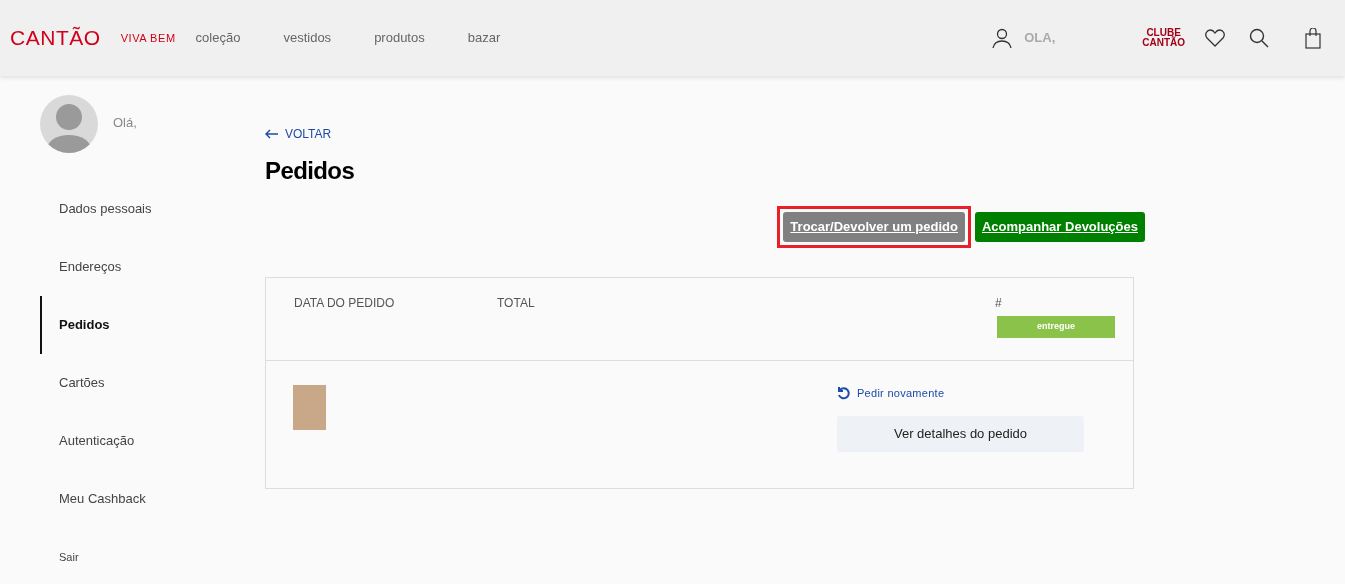 This screenshot has height=584, width=1345. Describe the element at coordinates (399, 38) in the screenshot. I see `nav-link: produtos` at that location.